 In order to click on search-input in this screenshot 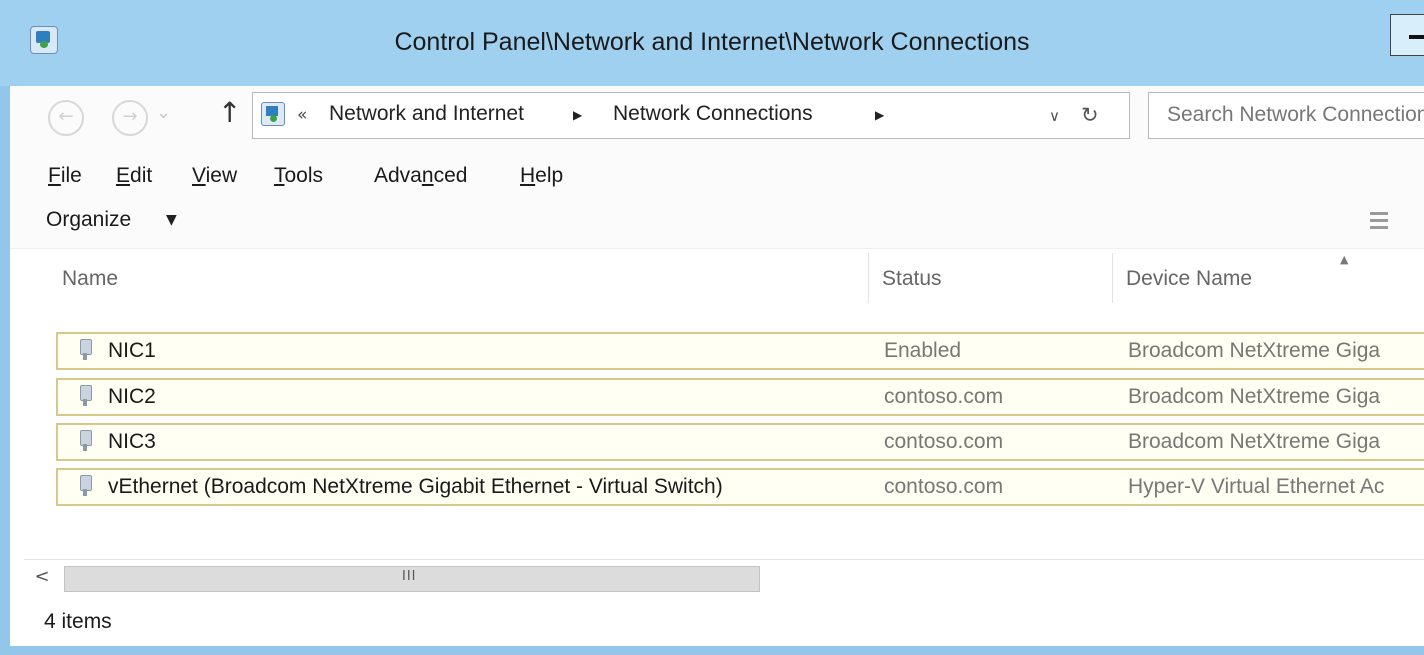, I will do `click(1286, 114)`.